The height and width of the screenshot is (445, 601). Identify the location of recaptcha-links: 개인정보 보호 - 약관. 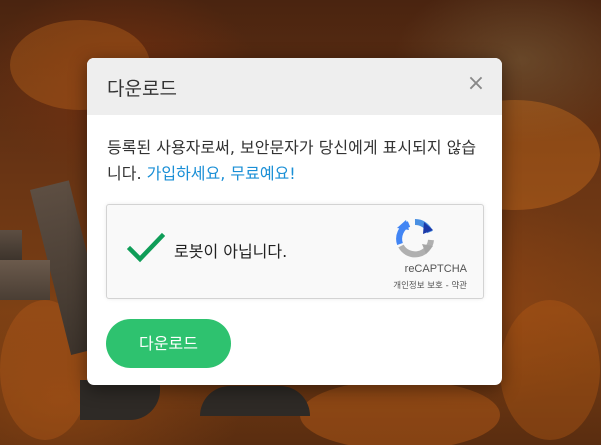
(430, 285).